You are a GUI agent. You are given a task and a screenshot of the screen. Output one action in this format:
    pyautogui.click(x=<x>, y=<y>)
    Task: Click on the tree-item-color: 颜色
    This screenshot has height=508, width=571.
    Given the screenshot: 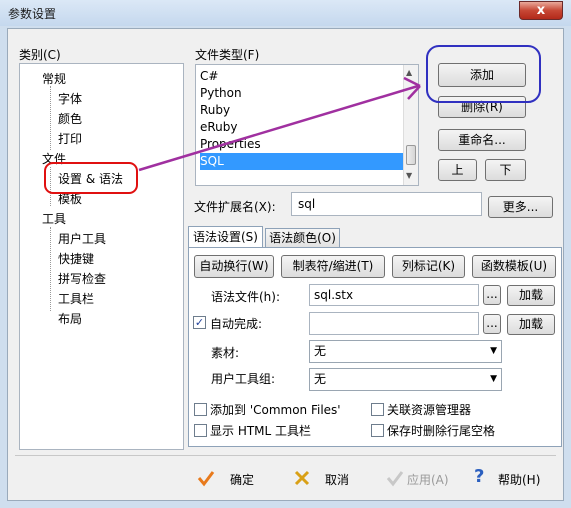 What is the action you would take?
    pyautogui.click(x=70, y=118)
    